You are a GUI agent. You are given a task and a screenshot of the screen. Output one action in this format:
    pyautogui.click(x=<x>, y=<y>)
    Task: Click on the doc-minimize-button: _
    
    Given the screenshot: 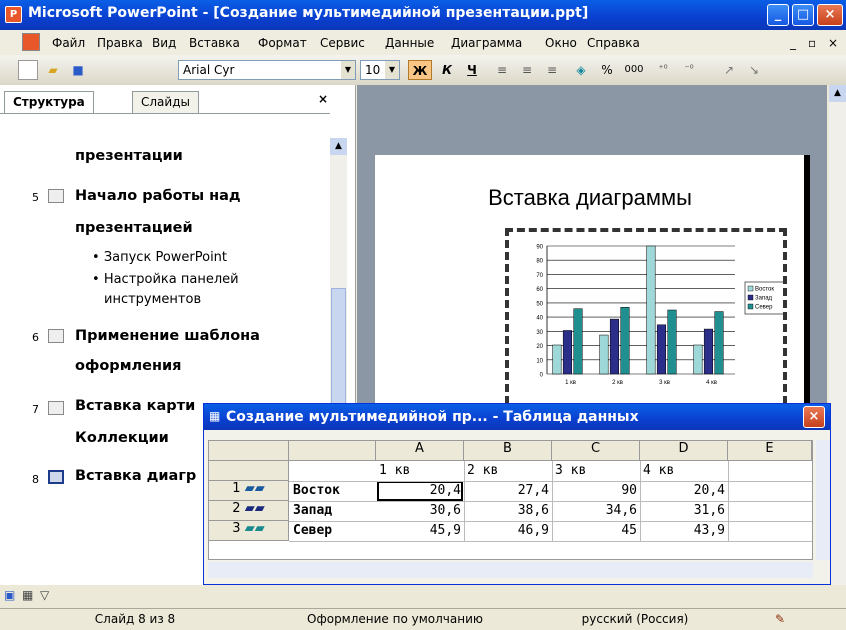 What is the action you would take?
    pyautogui.click(x=793, y=43)
    